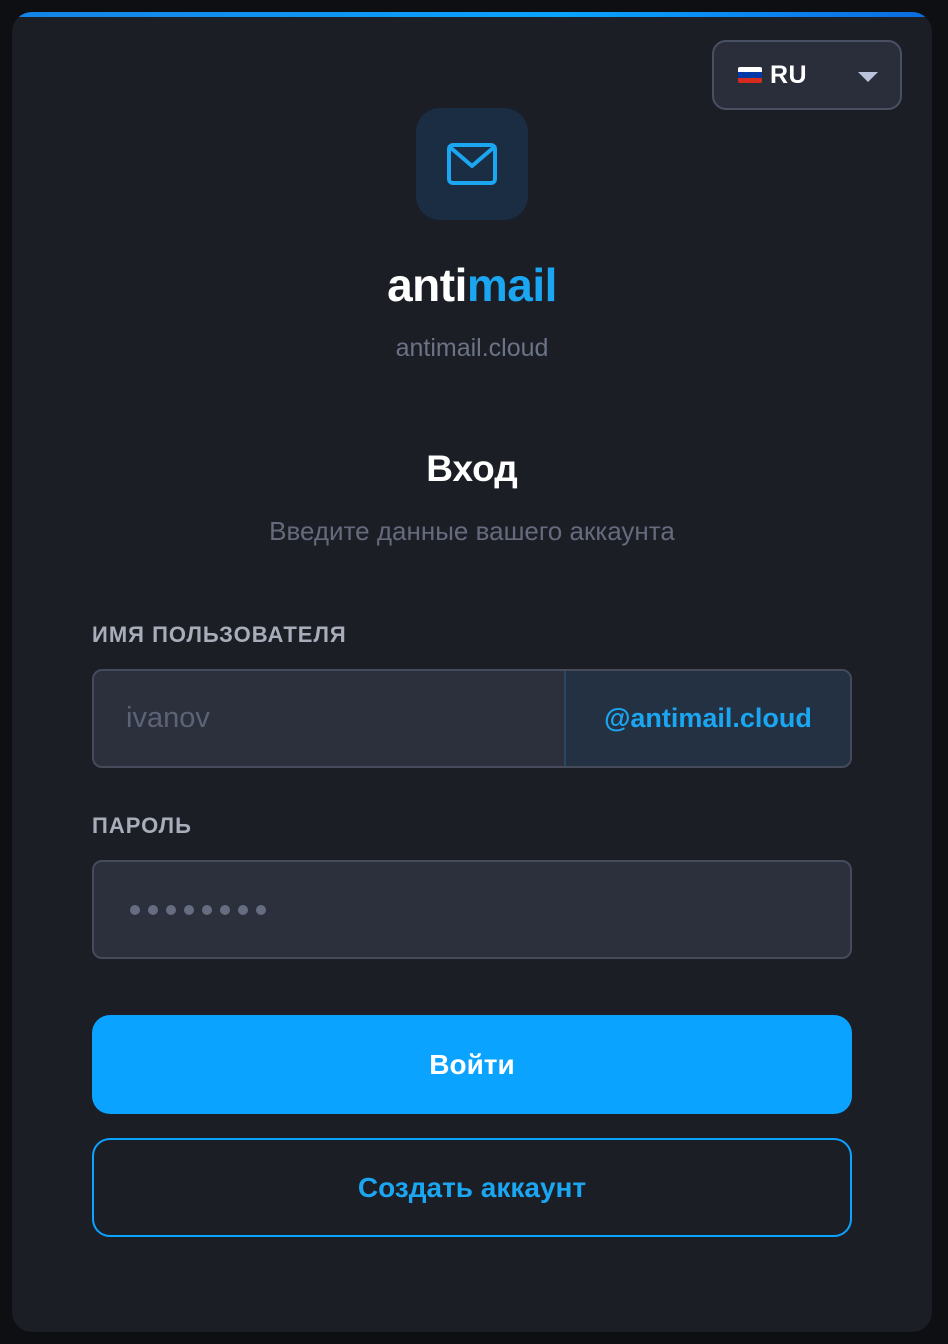 This screenshot has height=1344, width=948. What do you see at coordinates (472, 14) in the screenshot?
I see `top-accent-bar` at bounding box center [472, 14].